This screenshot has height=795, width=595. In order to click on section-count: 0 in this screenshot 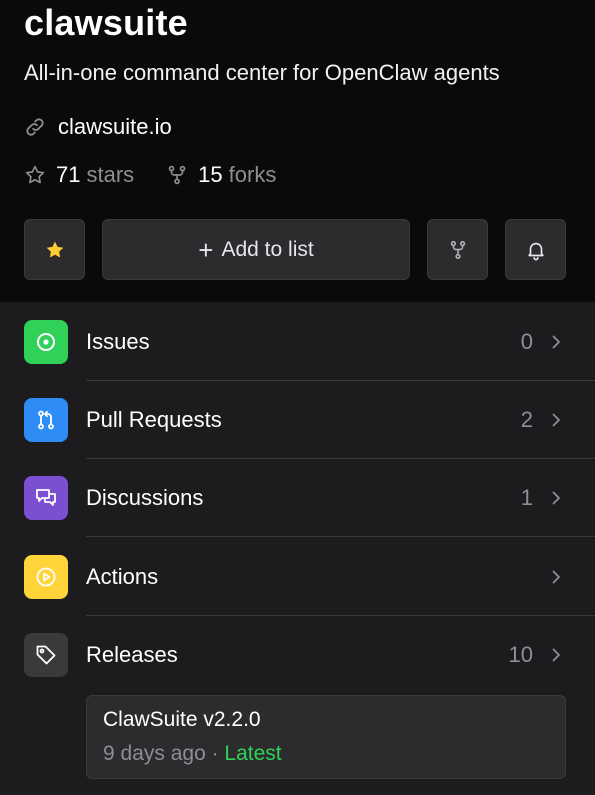, I will do `click(526, 341)`.